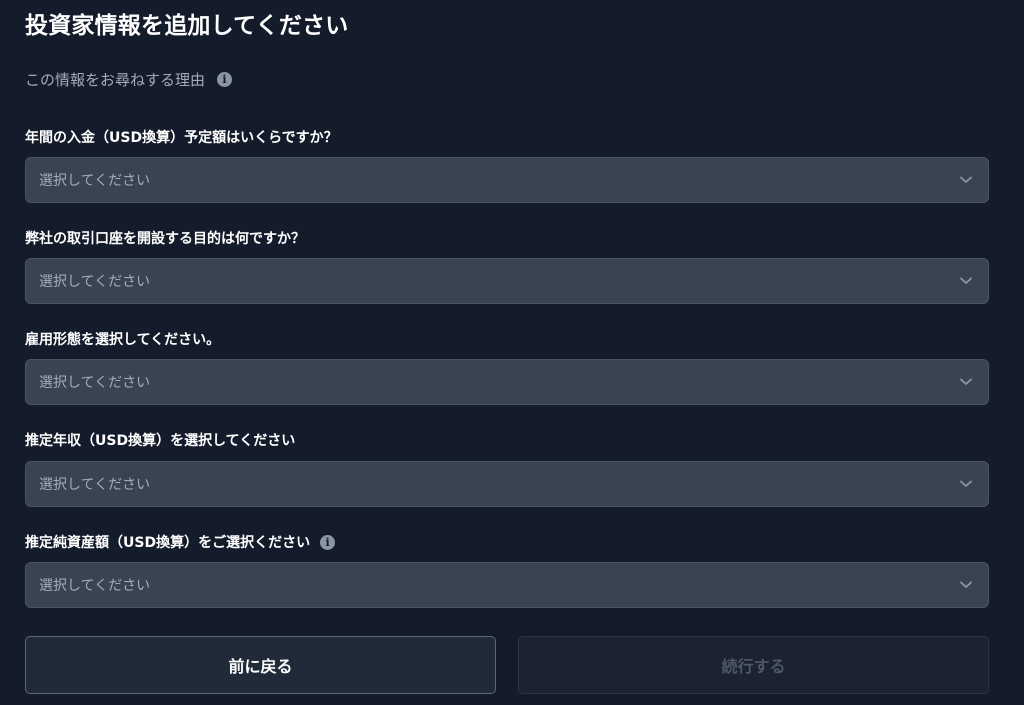 Image resolution: width=1024 pixels, height=705 pixels. What do you see at coordinates (507, 382) in the screenshot?
I see `employment-status-select: 選択してください` at bounding box center [507, 382].